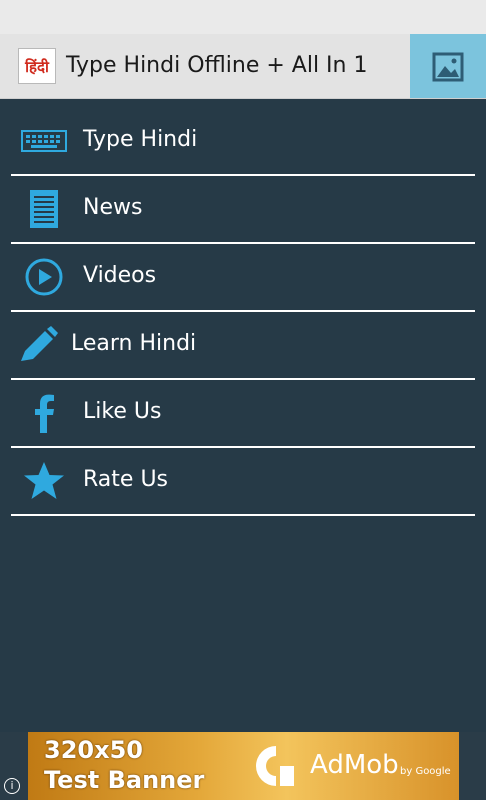  I want to click on facebook-icon, so click(44, 413).